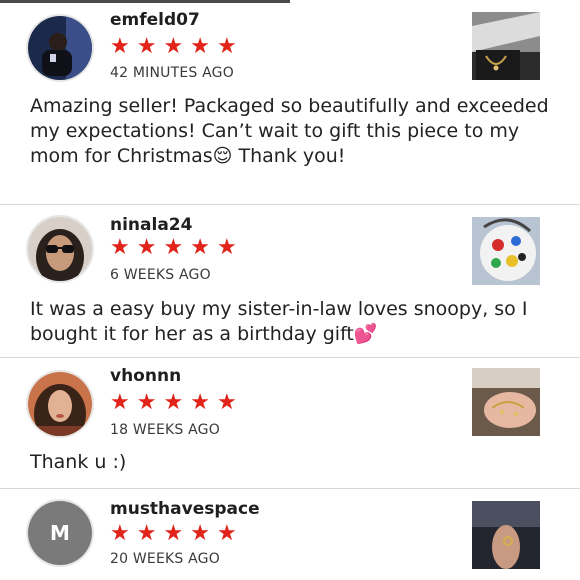 This screenshot has height=580, width=580. What do you see at coordinates (185, 509) in the screenshot?
I see `reviewer-username: musthavespace` at bounding box center [185, 509].